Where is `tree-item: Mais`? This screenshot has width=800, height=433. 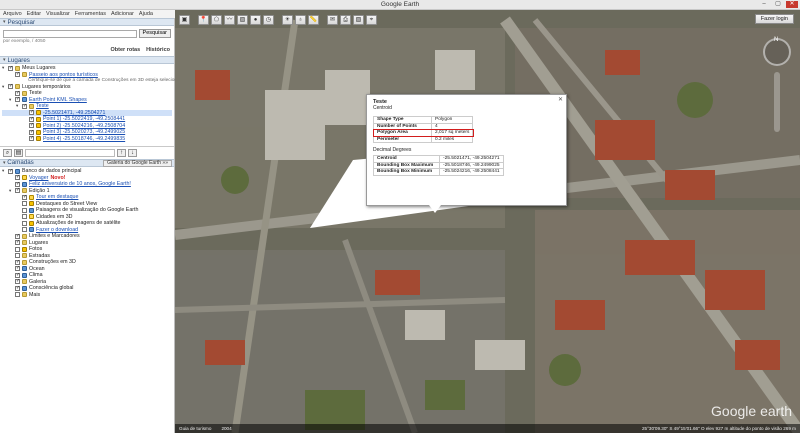 tree-item: Mais is located at coordinates (87, 295).